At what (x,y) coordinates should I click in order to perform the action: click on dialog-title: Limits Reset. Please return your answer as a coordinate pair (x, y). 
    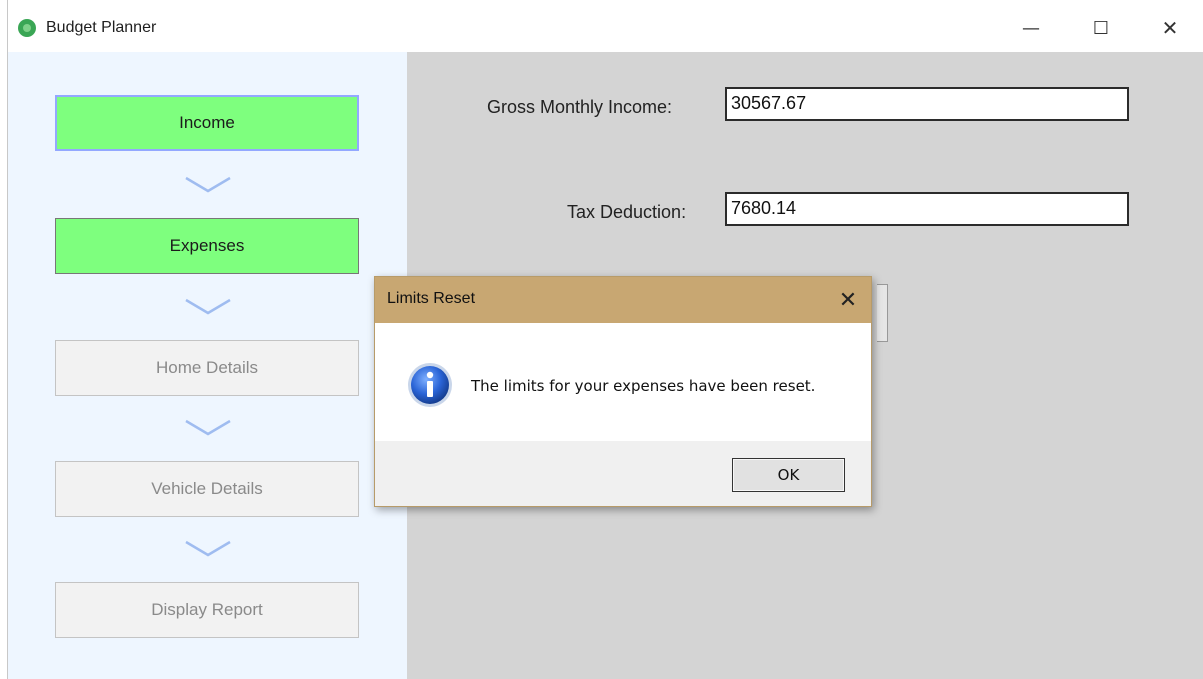
    Looking at the image, I should click on (431, 298).